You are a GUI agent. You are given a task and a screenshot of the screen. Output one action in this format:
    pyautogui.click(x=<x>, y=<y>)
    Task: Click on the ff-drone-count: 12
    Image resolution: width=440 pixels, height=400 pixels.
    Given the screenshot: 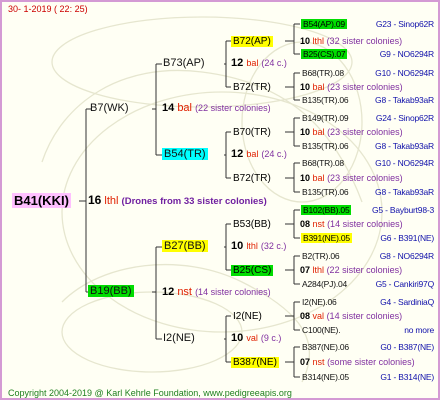 What is the action you would take?
    pyautogui.click(x=237, y=63)
    